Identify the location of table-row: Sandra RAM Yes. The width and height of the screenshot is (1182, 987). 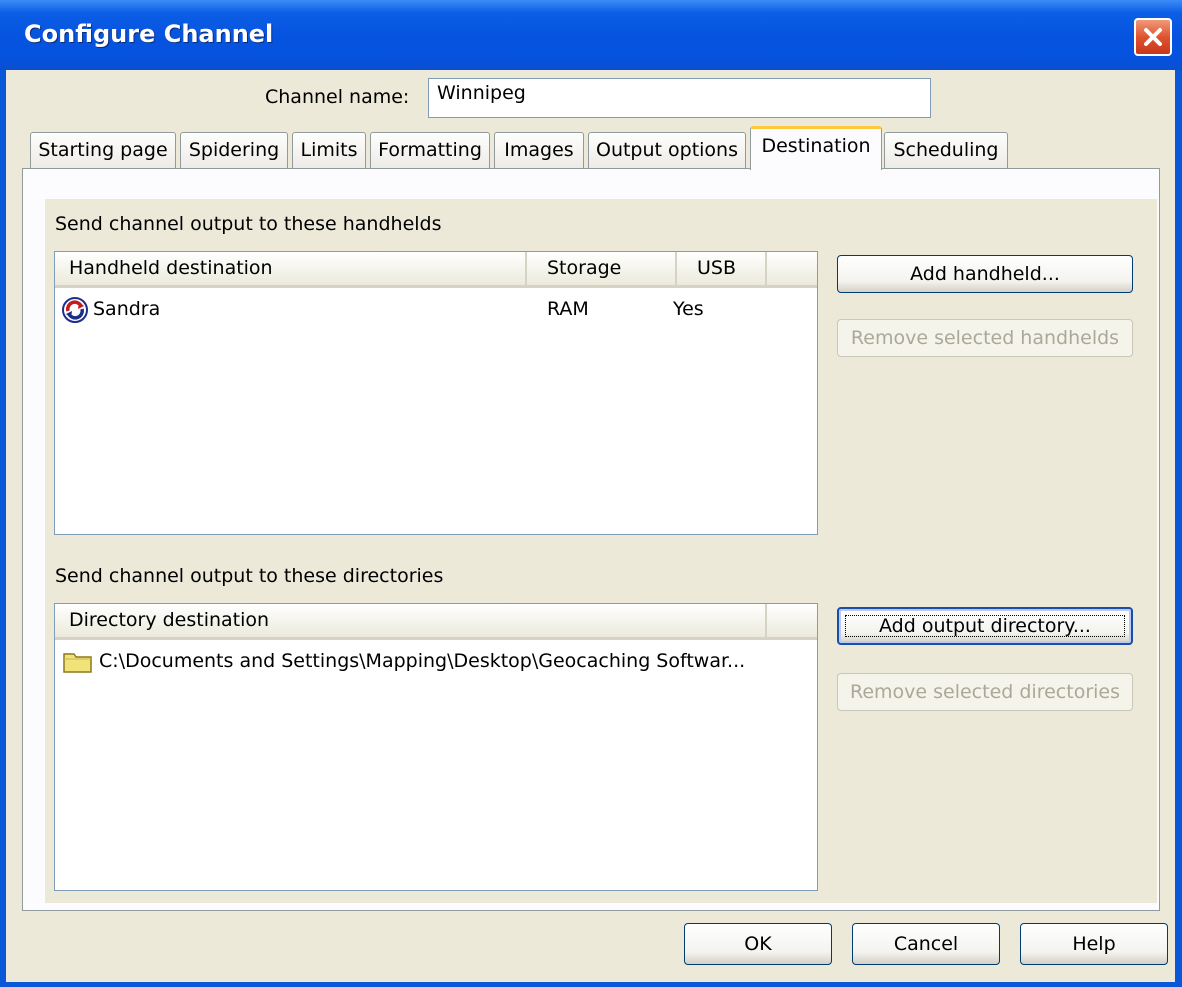
(431, 309).